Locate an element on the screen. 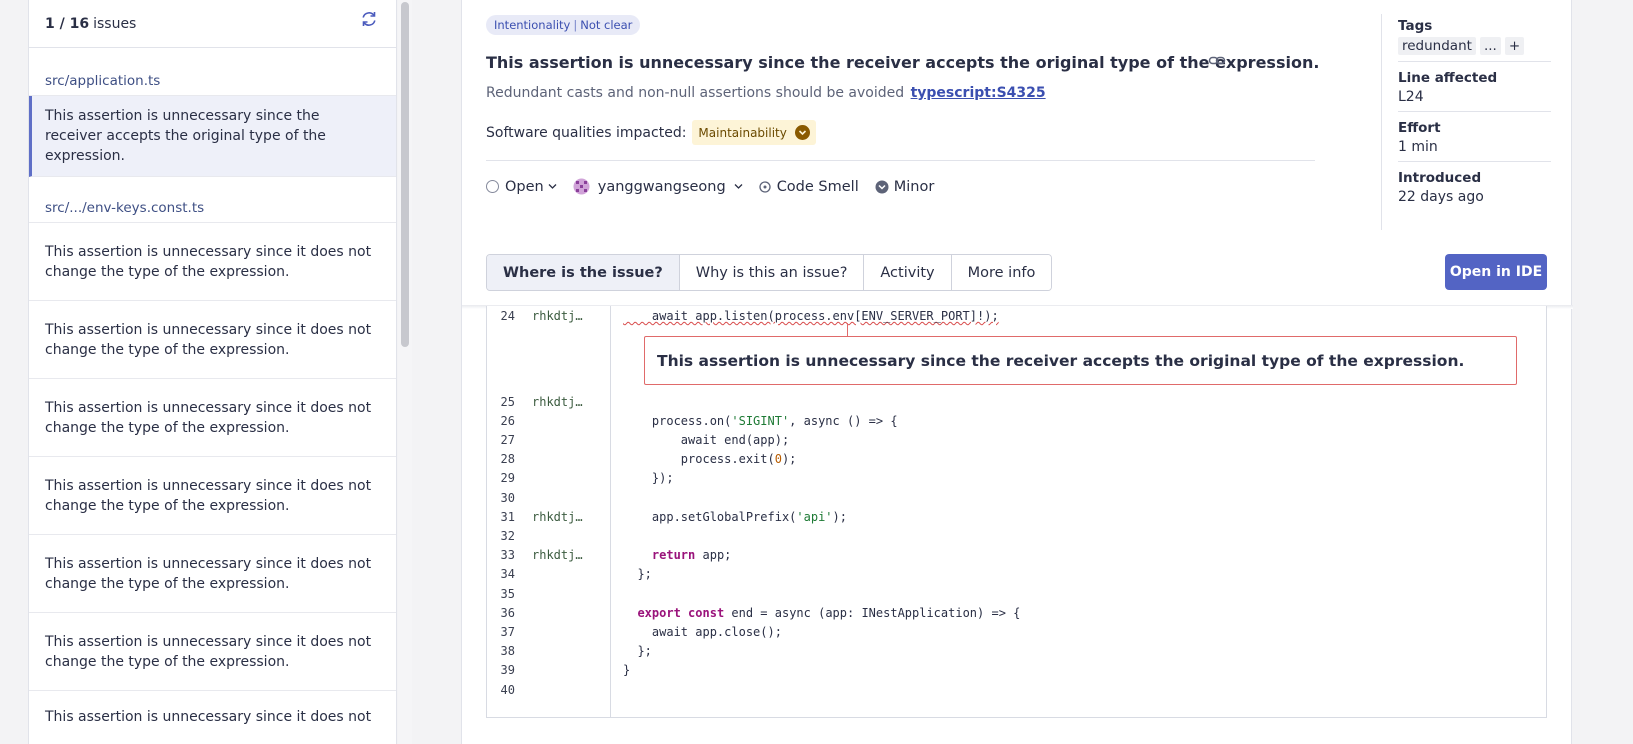  code-text: return app; is located at coordinates (677, 555).